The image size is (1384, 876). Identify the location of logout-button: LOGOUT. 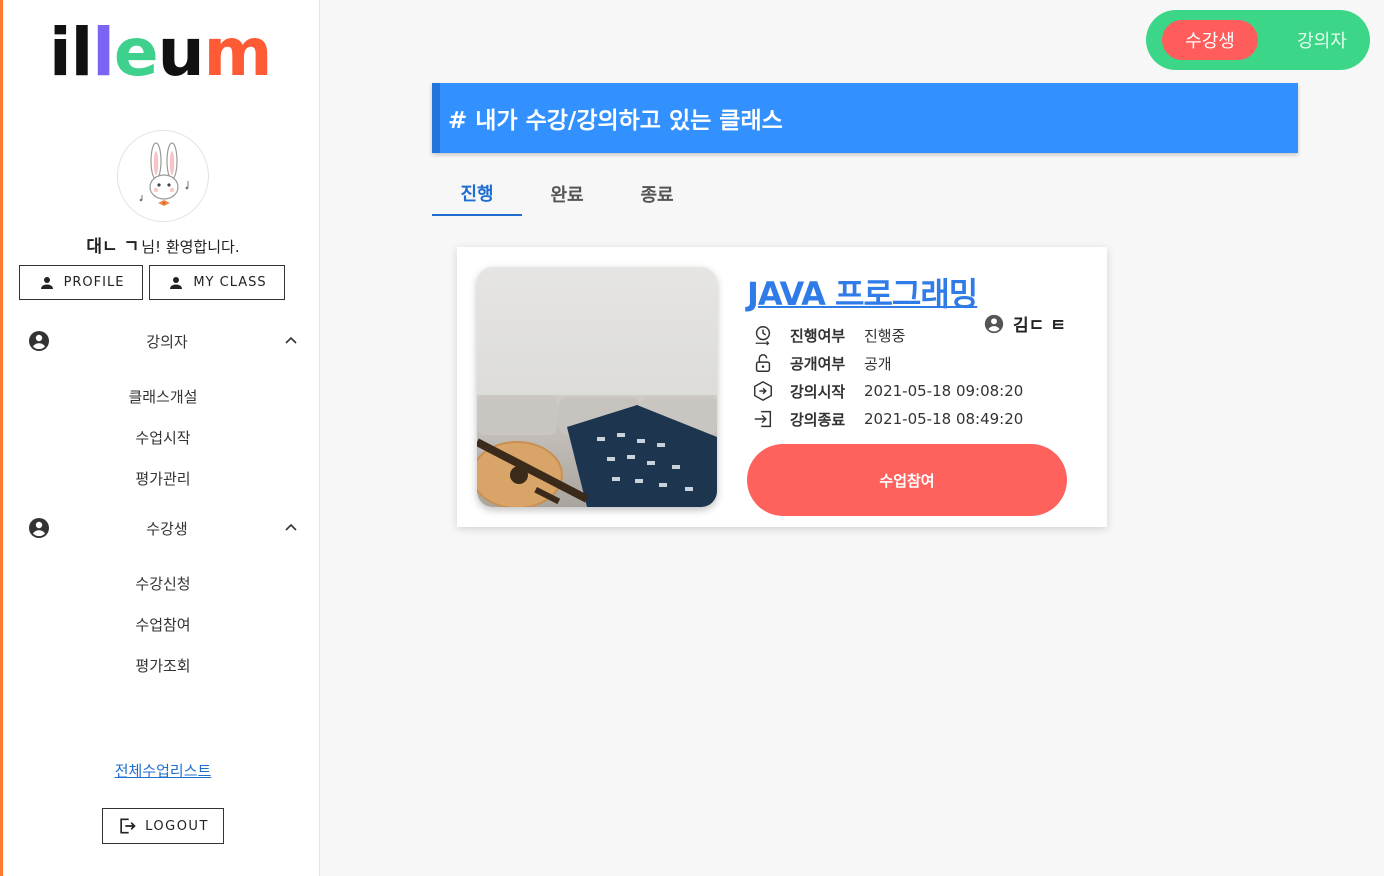
(163, 826).